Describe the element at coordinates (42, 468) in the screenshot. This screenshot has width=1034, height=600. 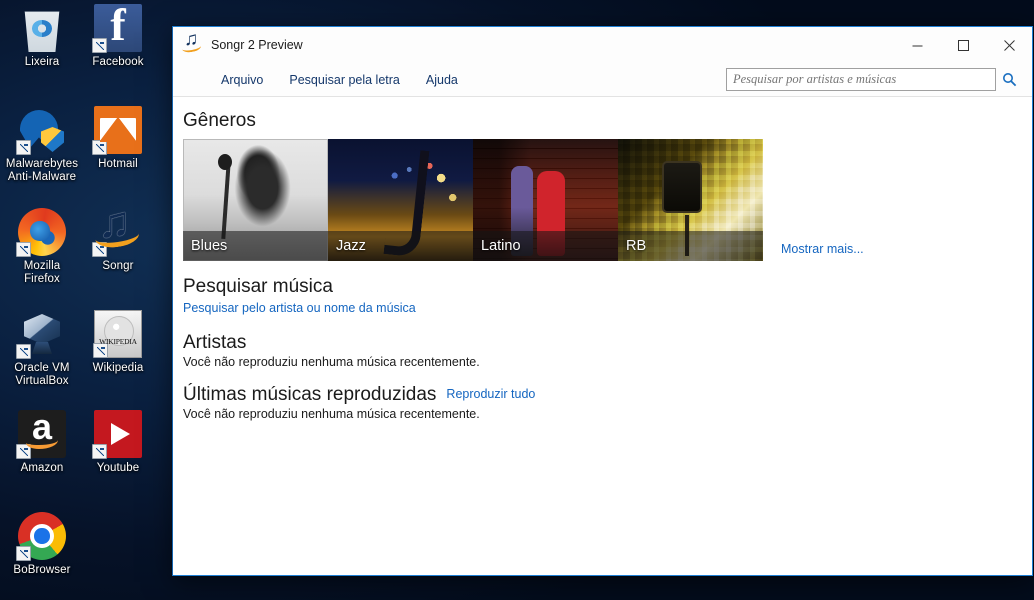
I see `desktop-icon-label: Amazon` at that location.